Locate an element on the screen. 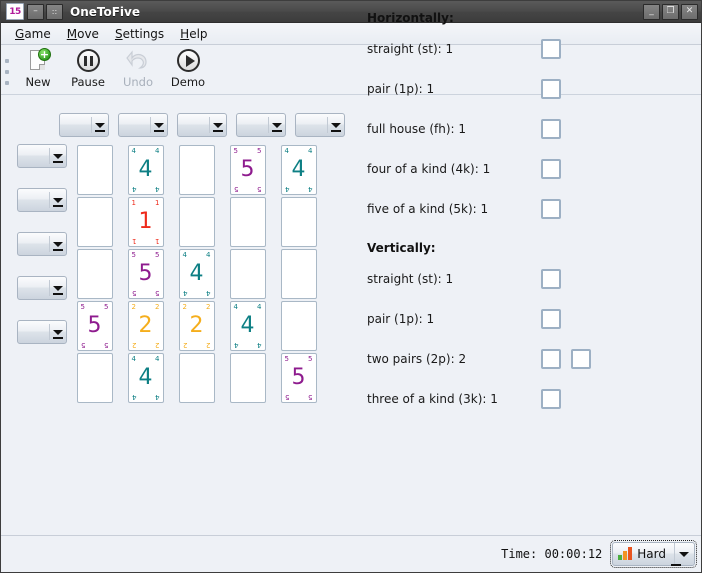 The height and width of the screenshot is (573, 702). menu-help: Help is located at coordinates (193, 34).